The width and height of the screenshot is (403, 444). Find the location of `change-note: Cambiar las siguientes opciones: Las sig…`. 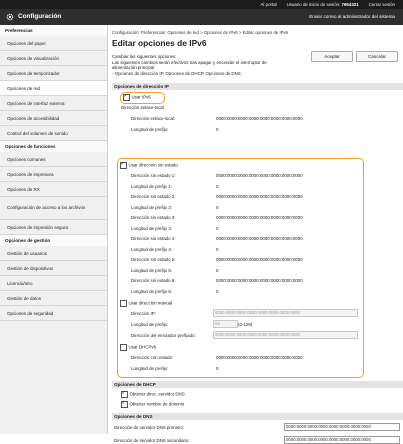

change-note: Cambiar las siguientes opciones: Las sig… is located at coordinates (212, 65).